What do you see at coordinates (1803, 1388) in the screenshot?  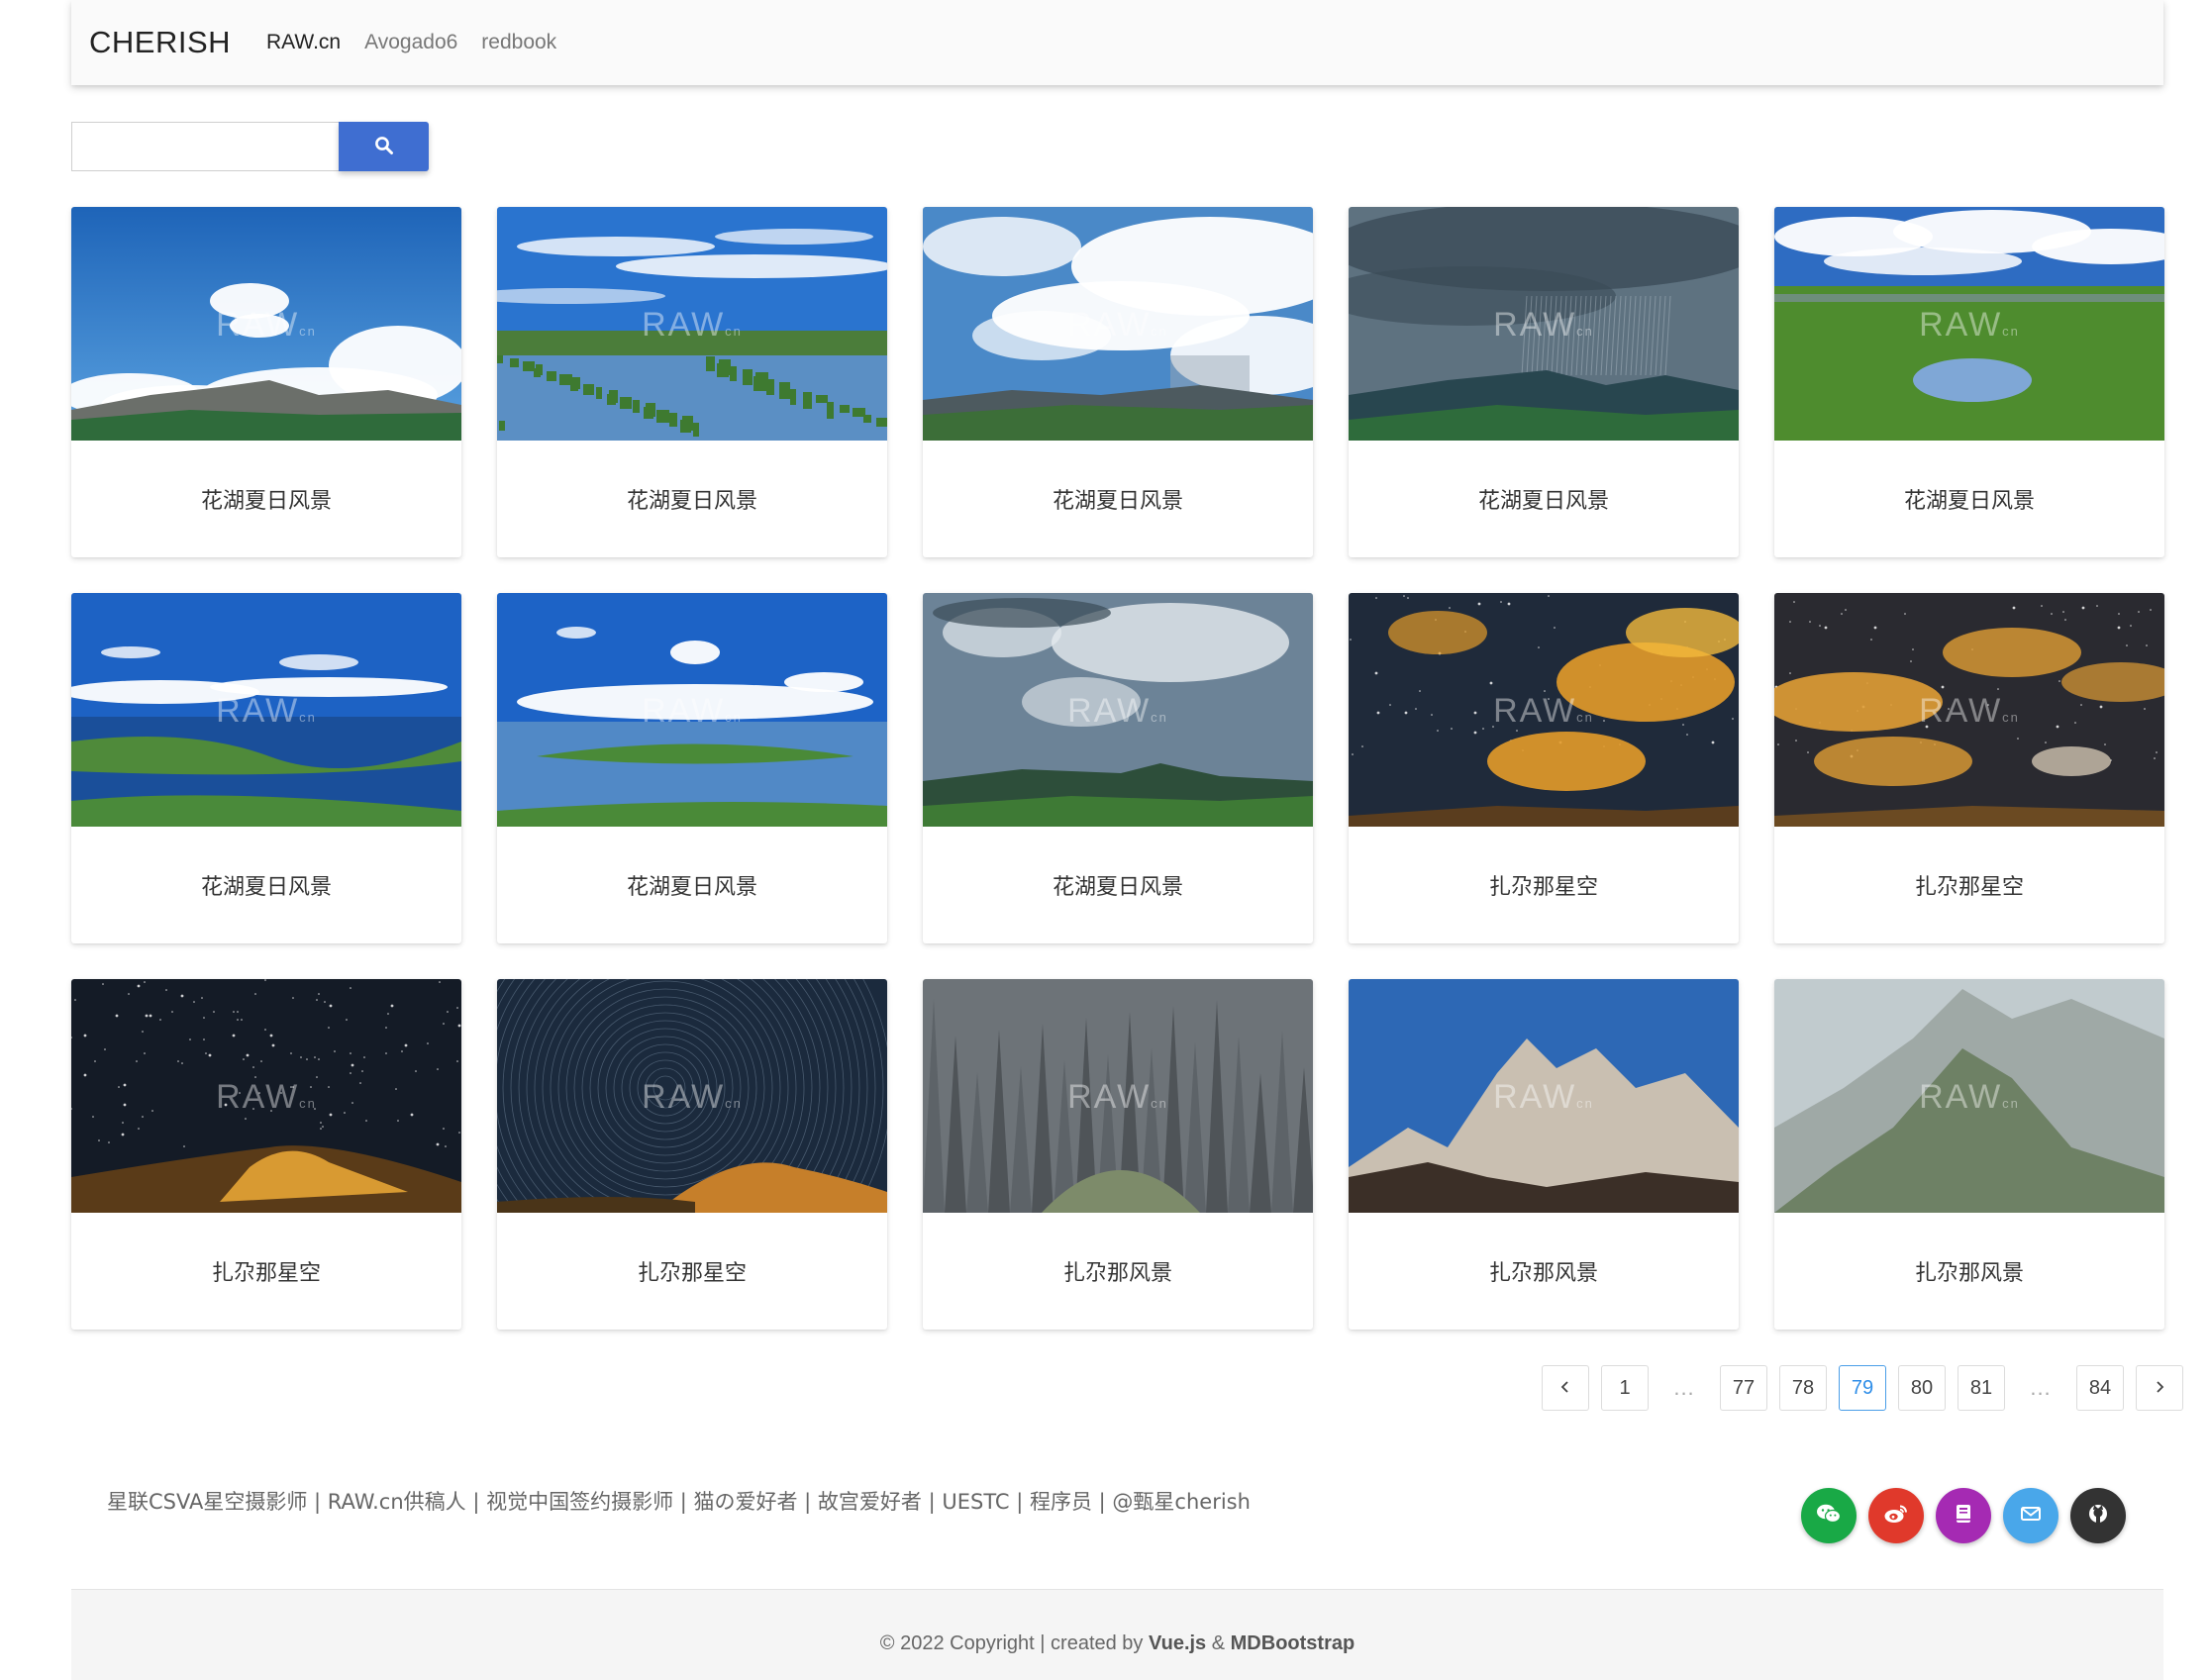 I see `page-button: 78` at bounding box center [1803, 1388].